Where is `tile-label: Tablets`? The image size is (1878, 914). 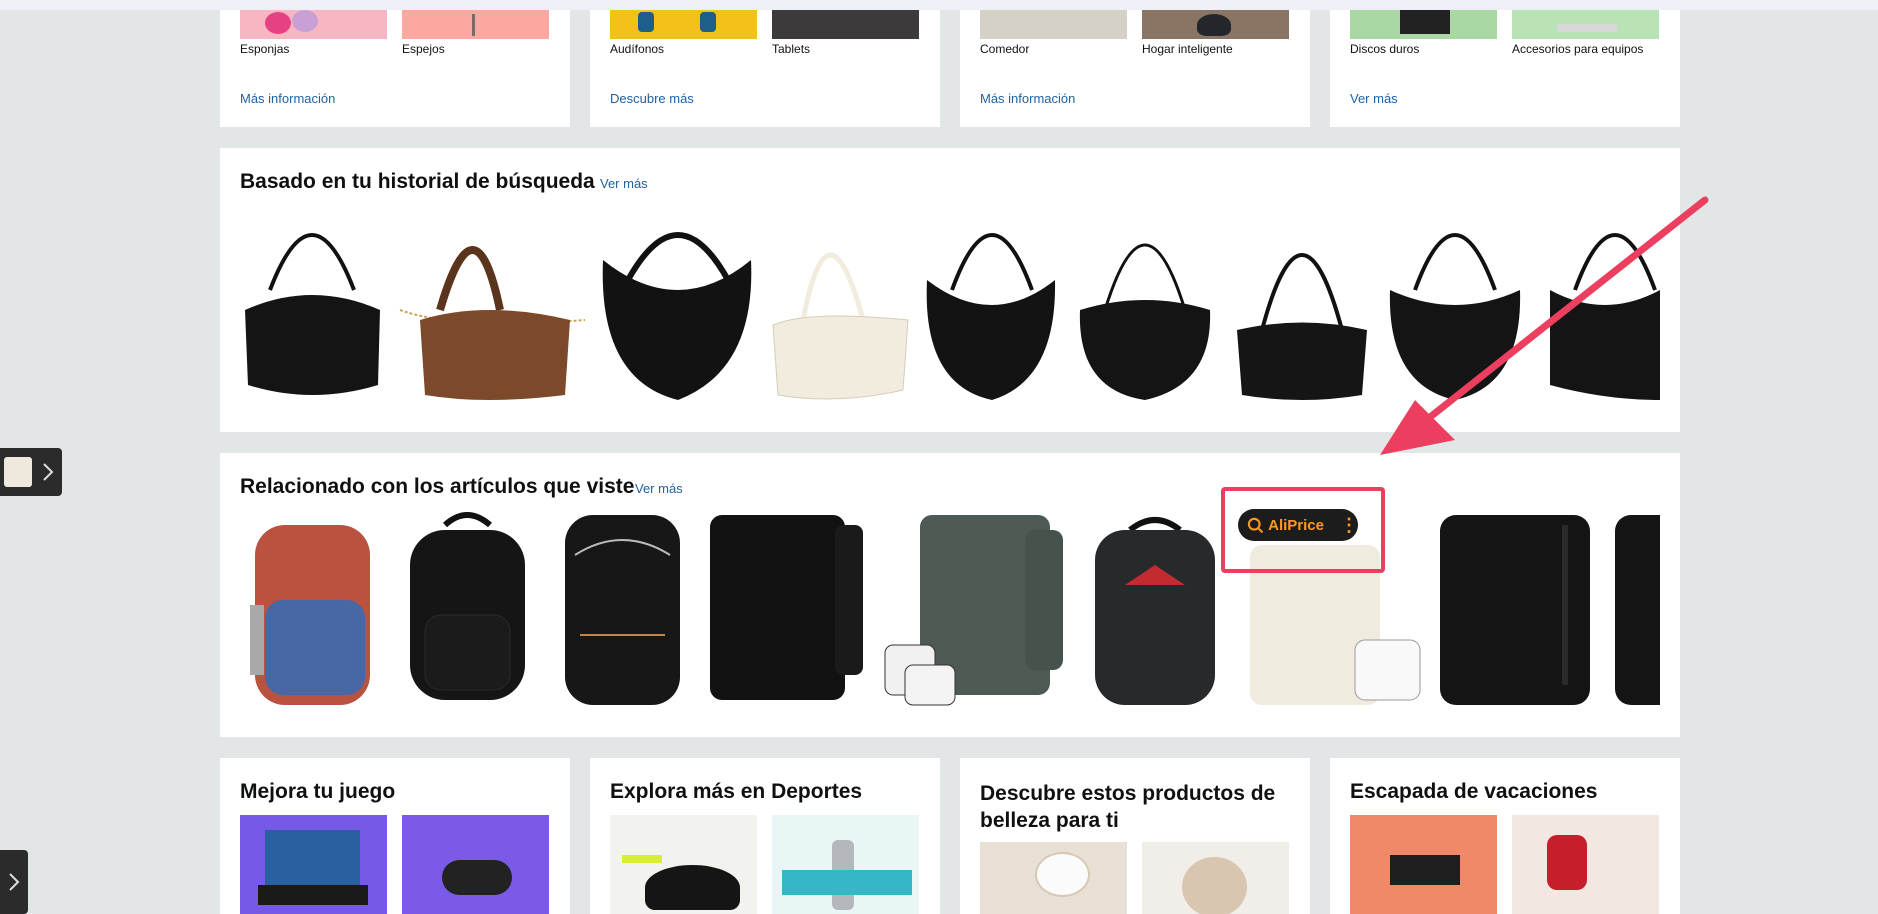
tile-label: Tablets is located at coordinates (791, 49).